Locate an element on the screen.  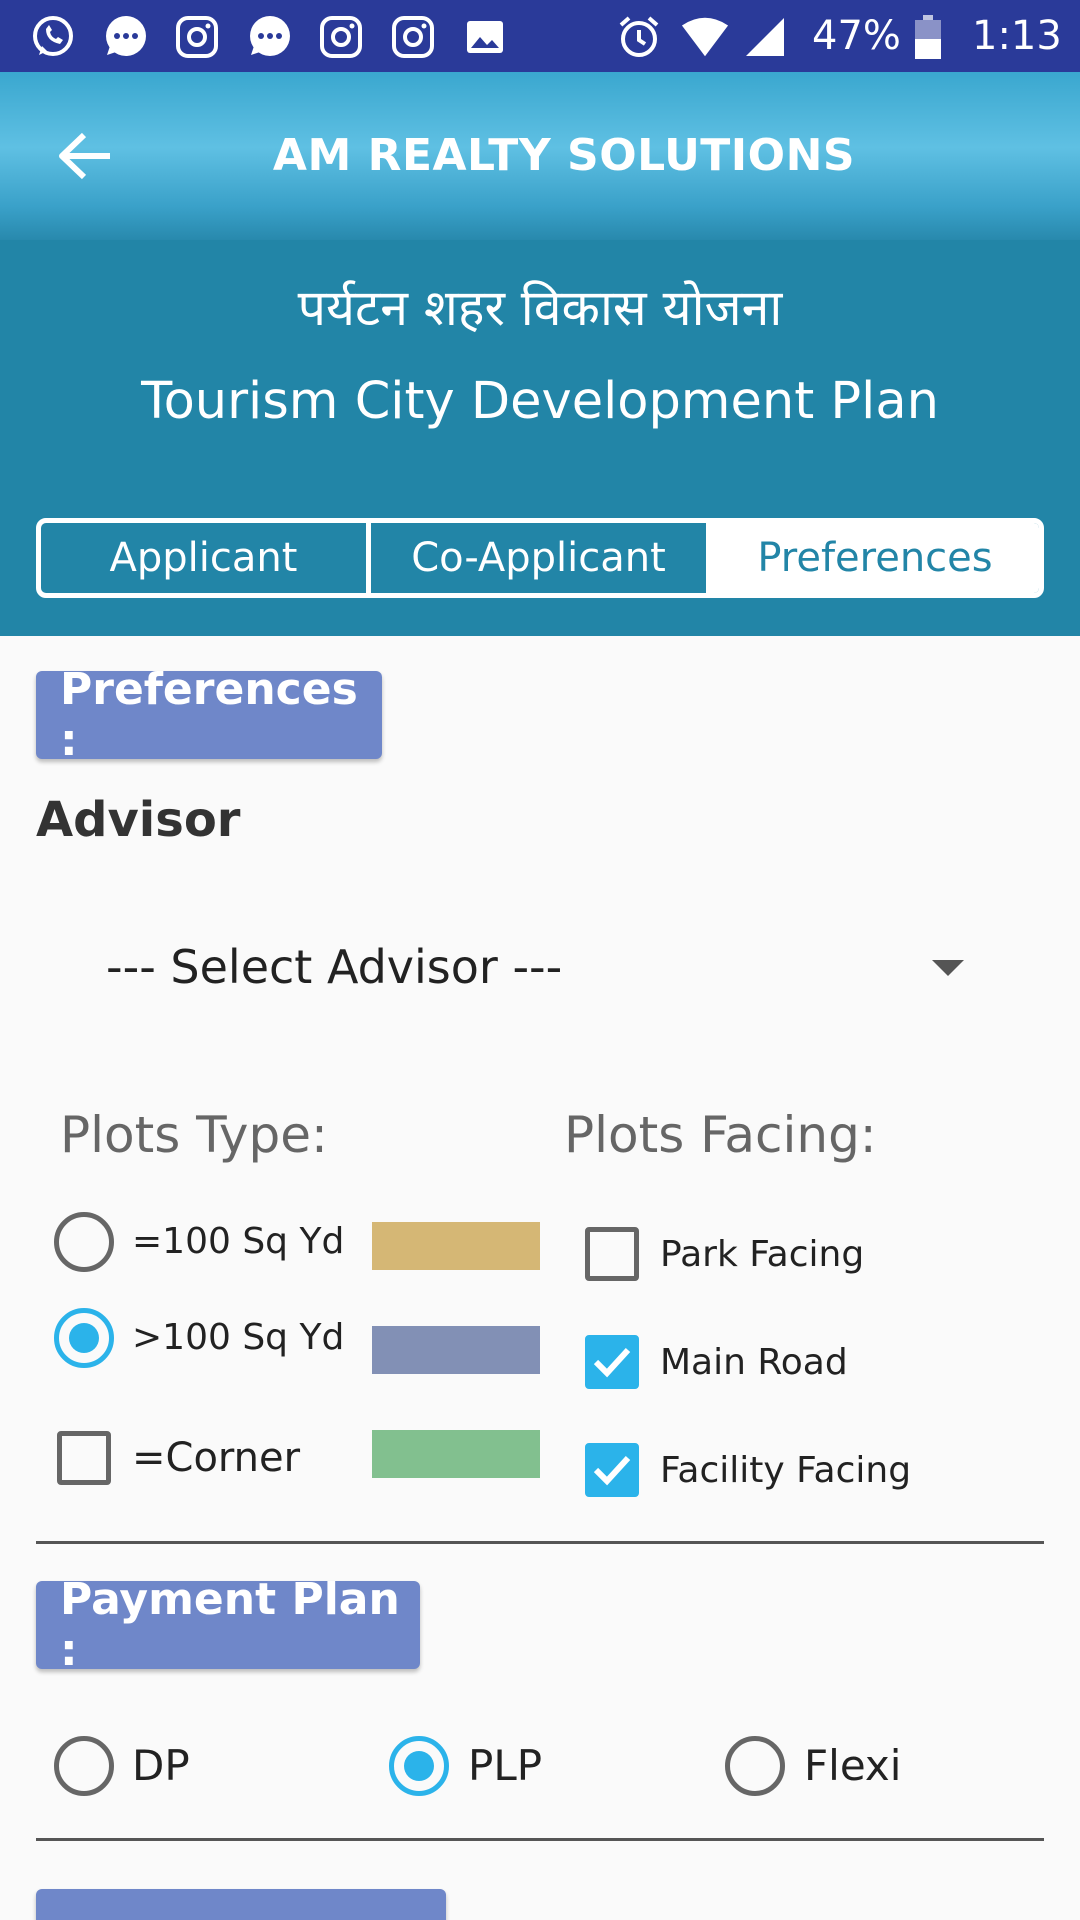
plot-type-corner-checkbox is located at coordinates (84, 1458).